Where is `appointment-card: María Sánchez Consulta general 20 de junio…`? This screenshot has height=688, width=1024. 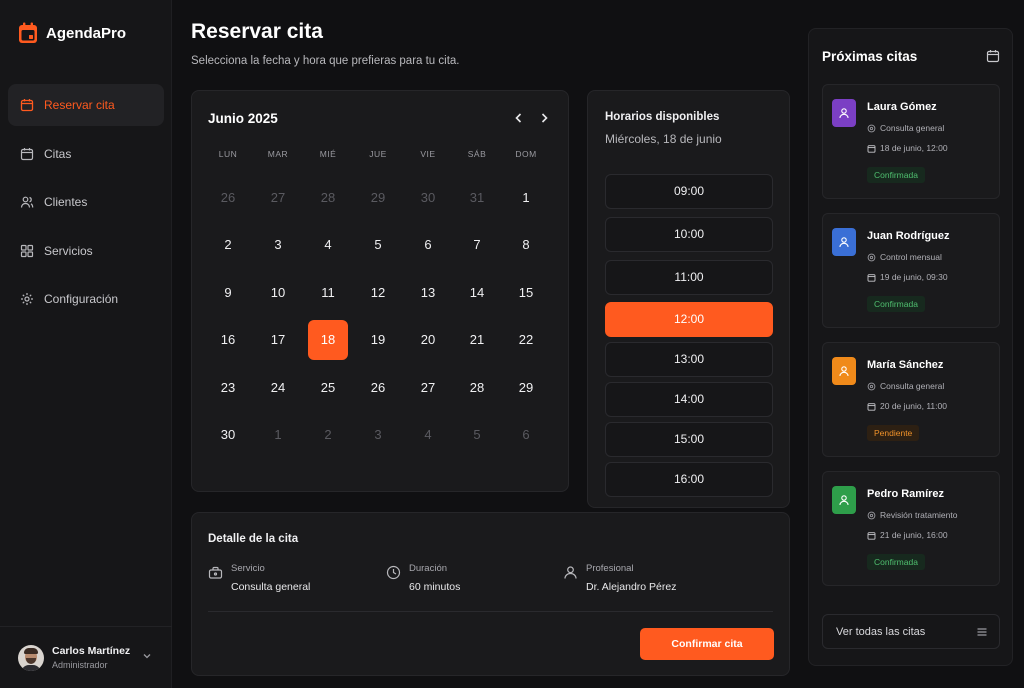 appointment-card: María Sánchez Consulta general 20 de junio… is located at coordinates (911, 399).